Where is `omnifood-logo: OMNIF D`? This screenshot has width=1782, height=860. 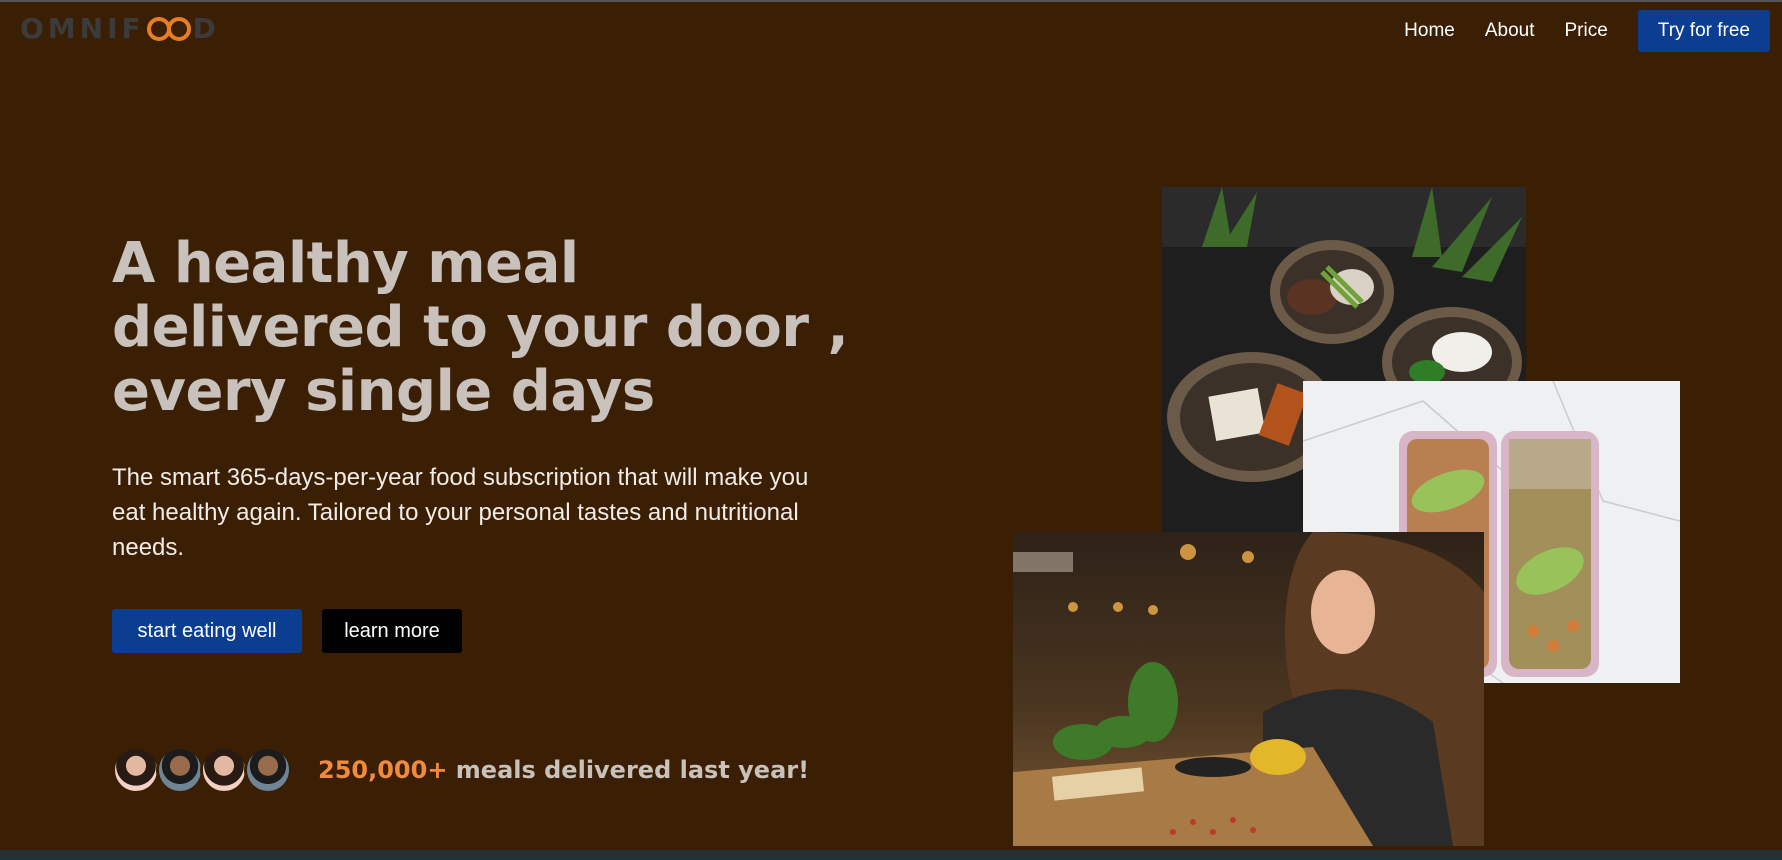
omnifood-logo: OMNIF D is located at coordinates (120, 28).